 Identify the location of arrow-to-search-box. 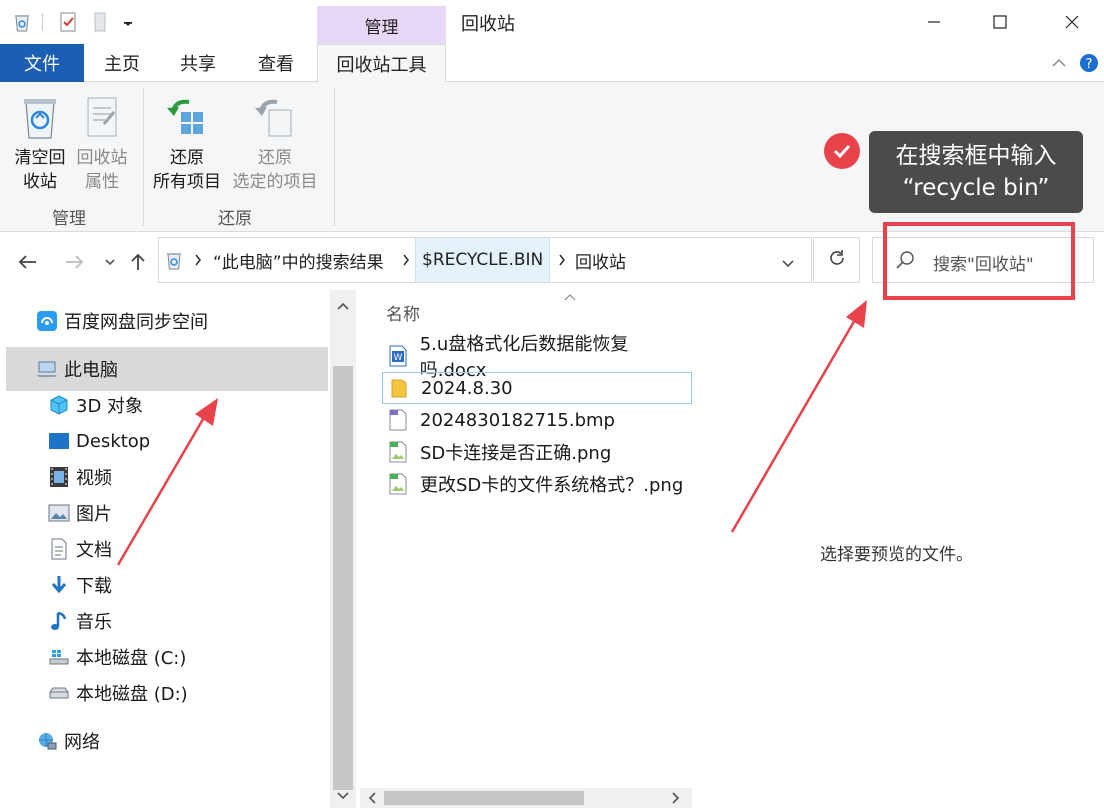
(798, 416).